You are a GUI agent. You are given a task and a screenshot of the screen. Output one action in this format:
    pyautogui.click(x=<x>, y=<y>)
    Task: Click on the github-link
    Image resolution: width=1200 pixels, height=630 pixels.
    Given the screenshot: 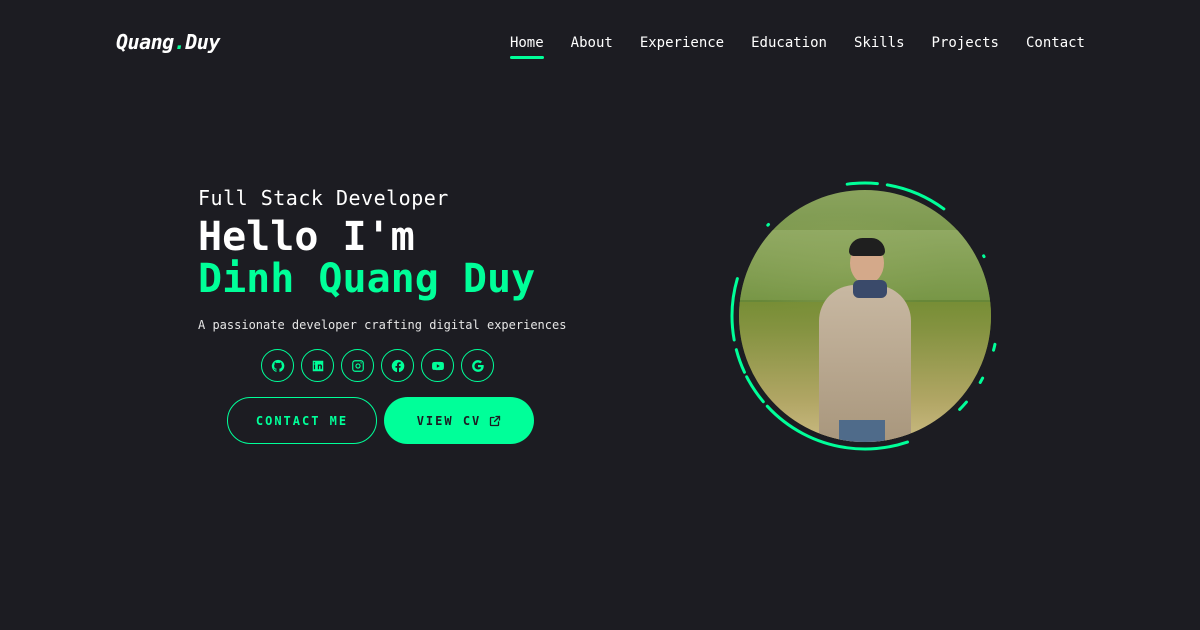 What is the action you would take?
    pyautogui.click(x=277, y=365)
    